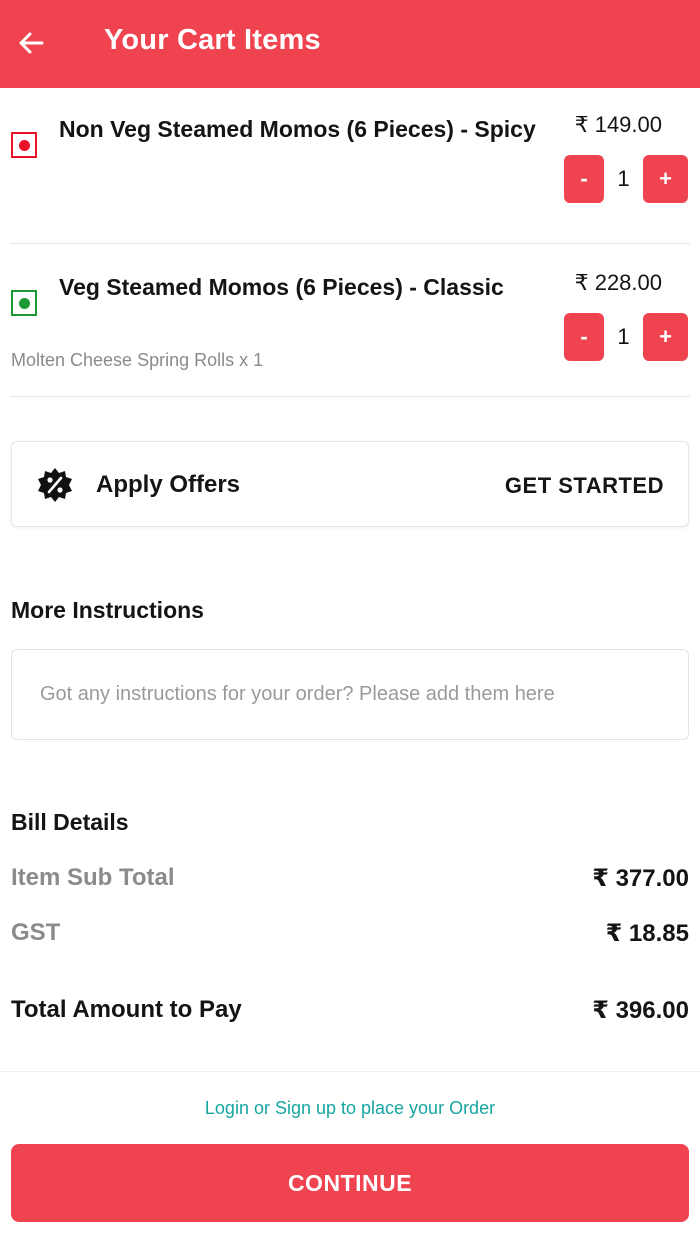  I want to click on item-price: ₹ 149.00, so click(618, 124).